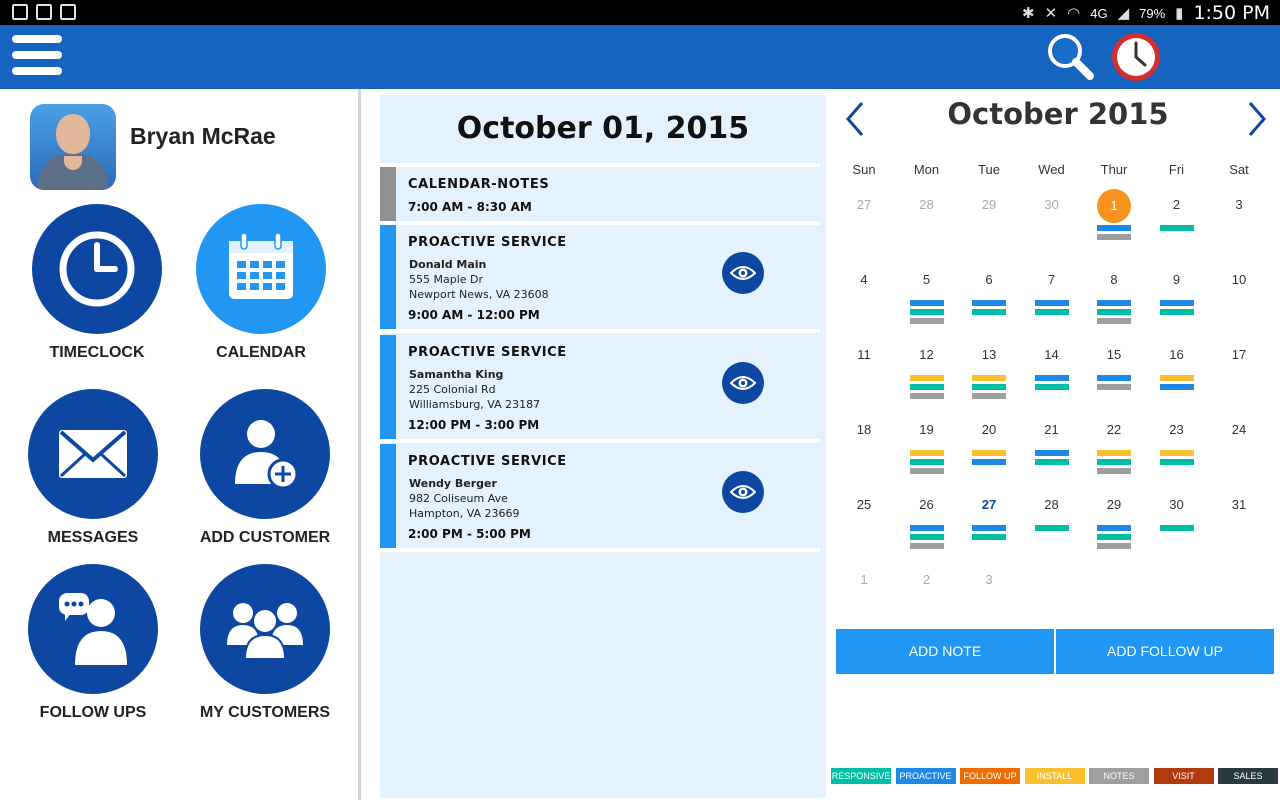  Describe the element at coordinates (864, 301) in the screenshot. I see `calendar-day: 4` at that location.